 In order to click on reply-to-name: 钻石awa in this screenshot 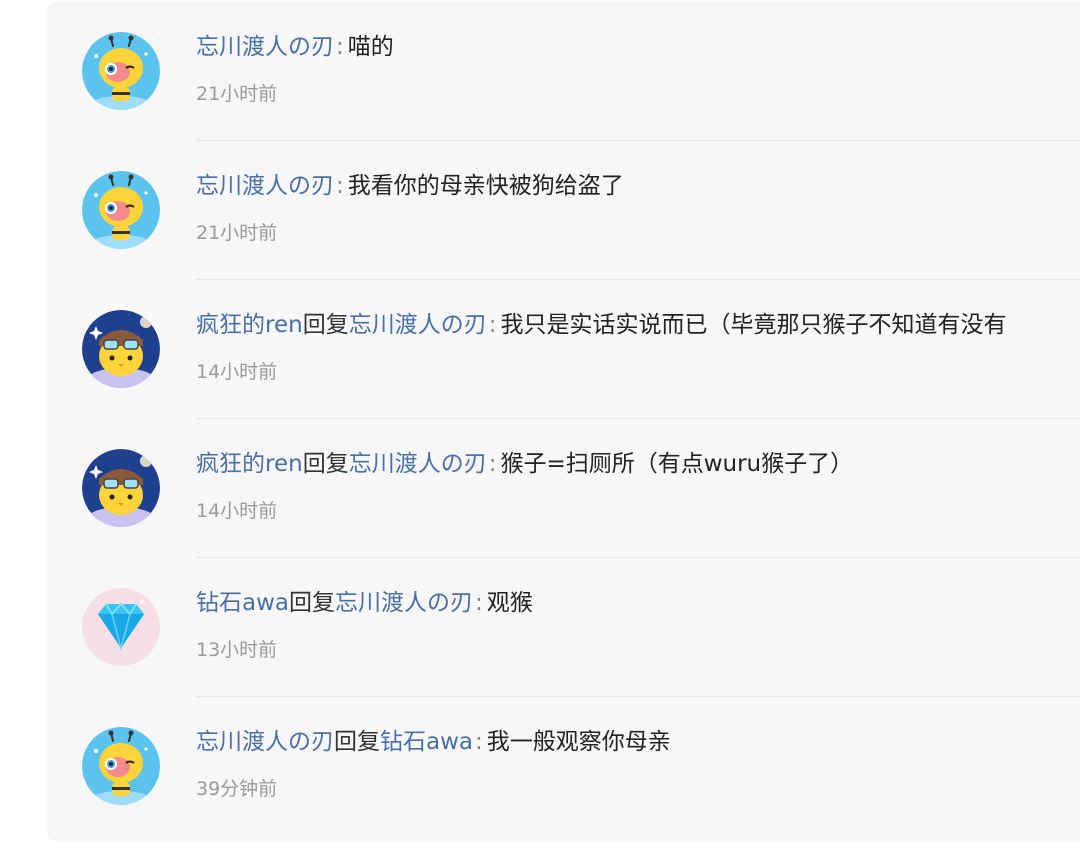, I will do `click(426, 742)`.